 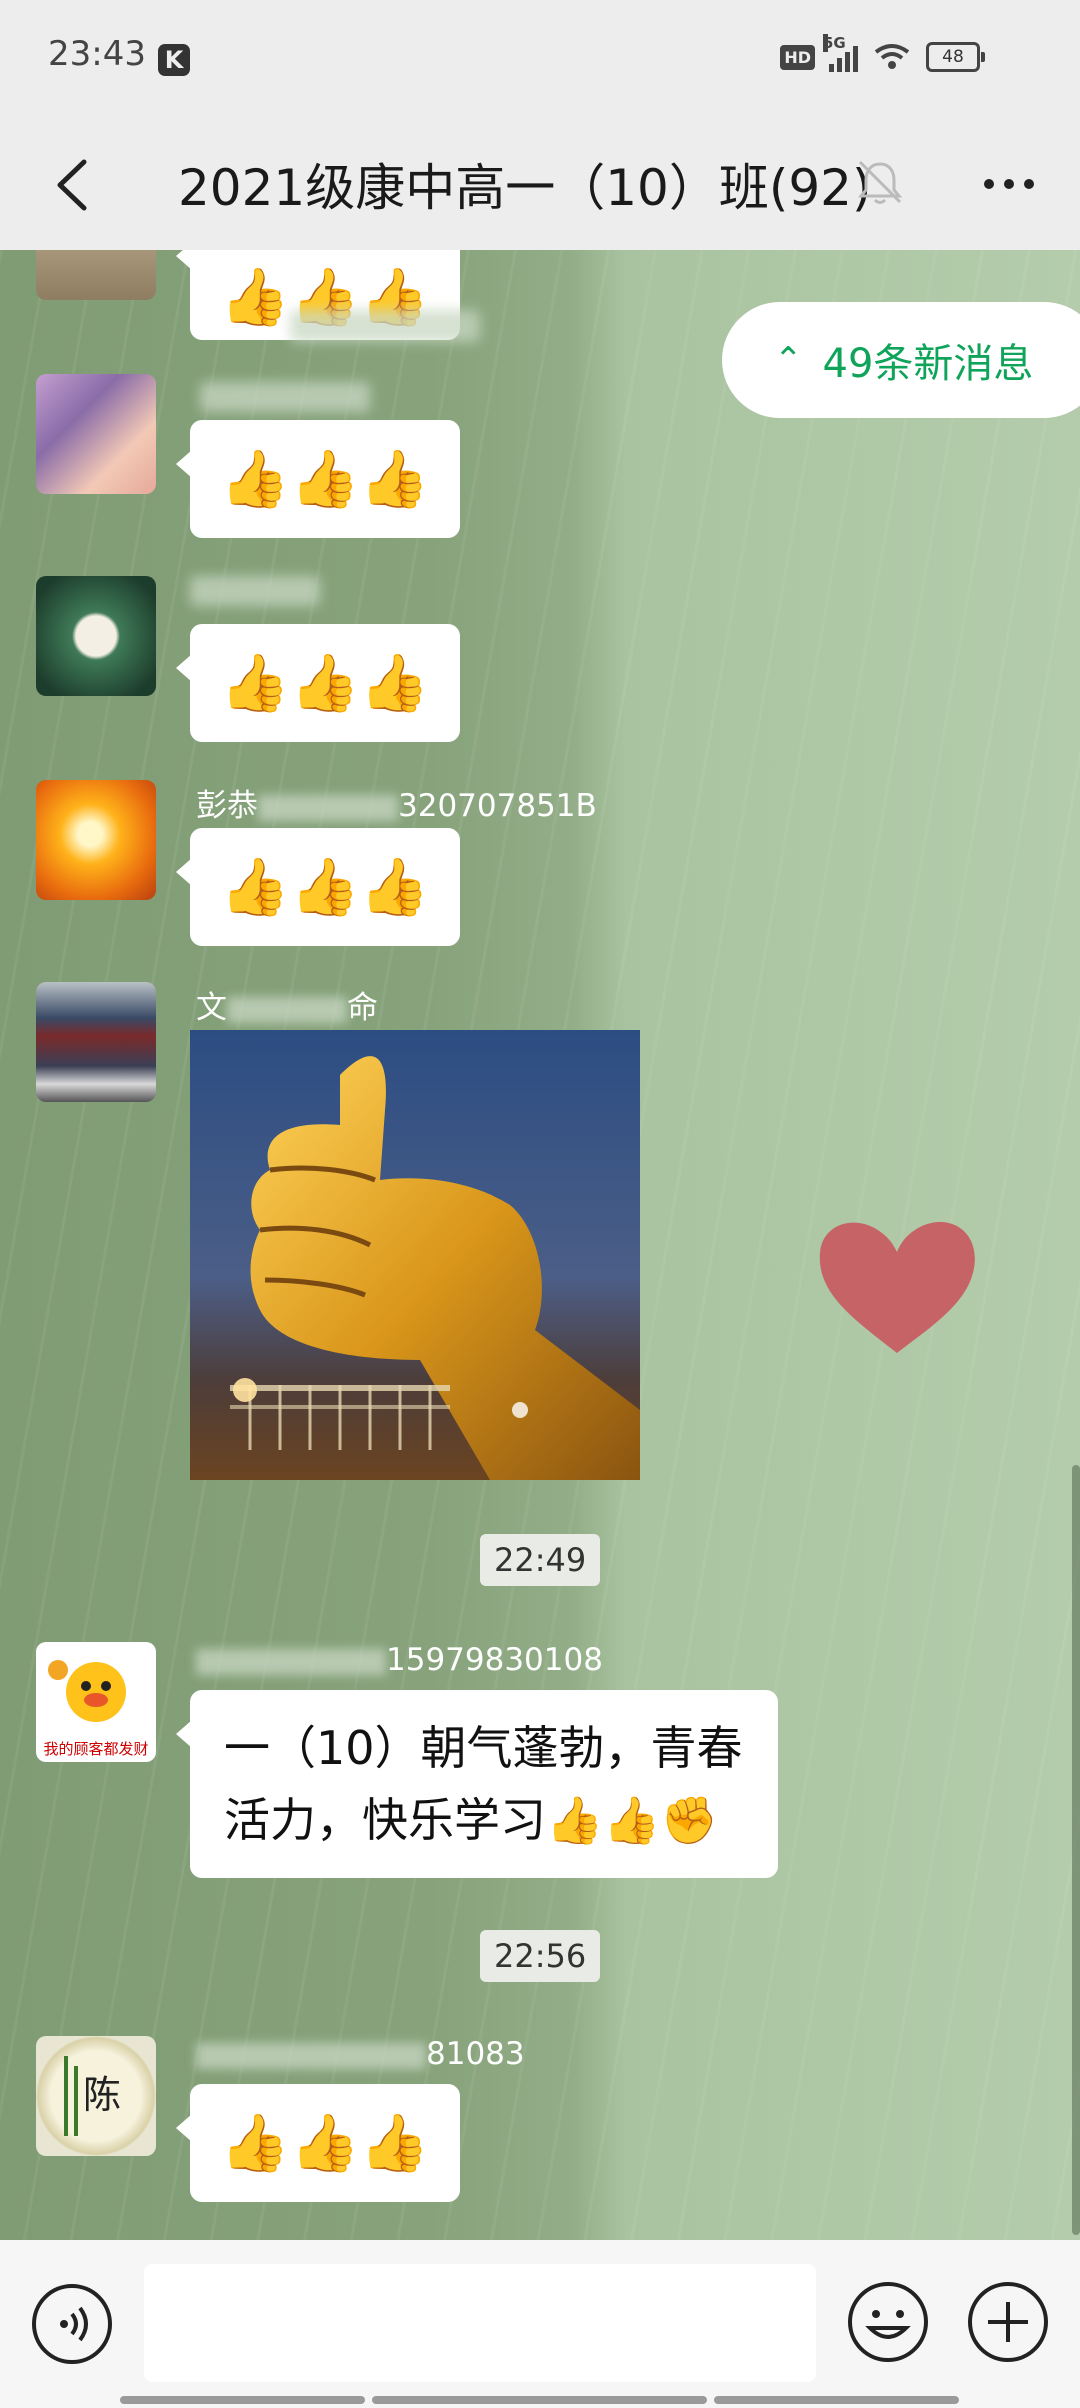 I want to click on avatar: 陈, so click(x=96, y=2096).